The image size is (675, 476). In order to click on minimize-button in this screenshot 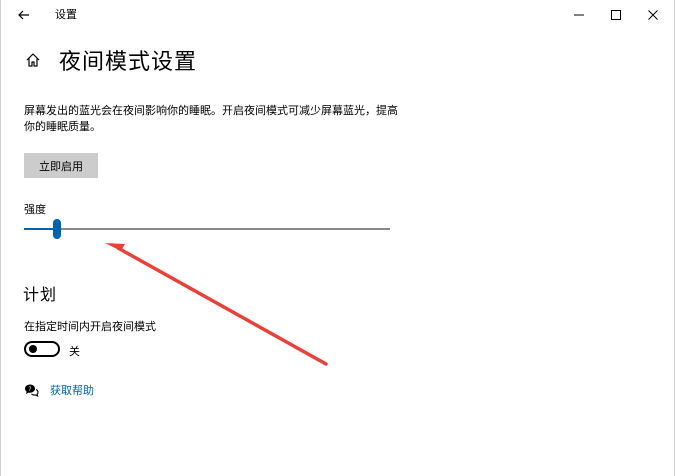, I will do `click(579, 14)`.